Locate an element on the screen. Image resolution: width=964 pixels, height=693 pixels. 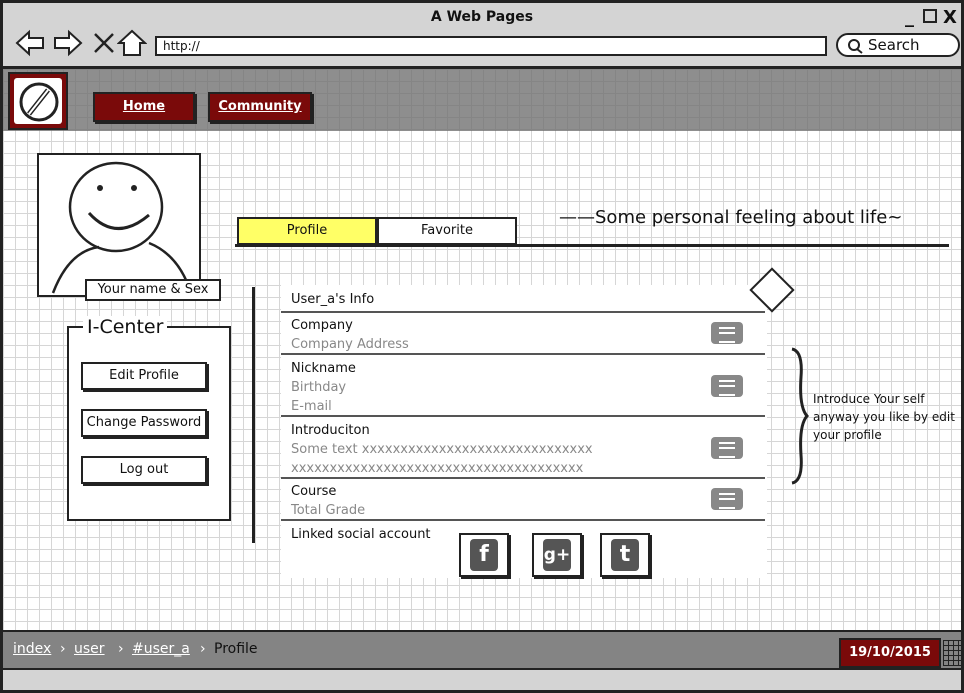
company-address-label: Company Address is located at coordinates (350, 344).